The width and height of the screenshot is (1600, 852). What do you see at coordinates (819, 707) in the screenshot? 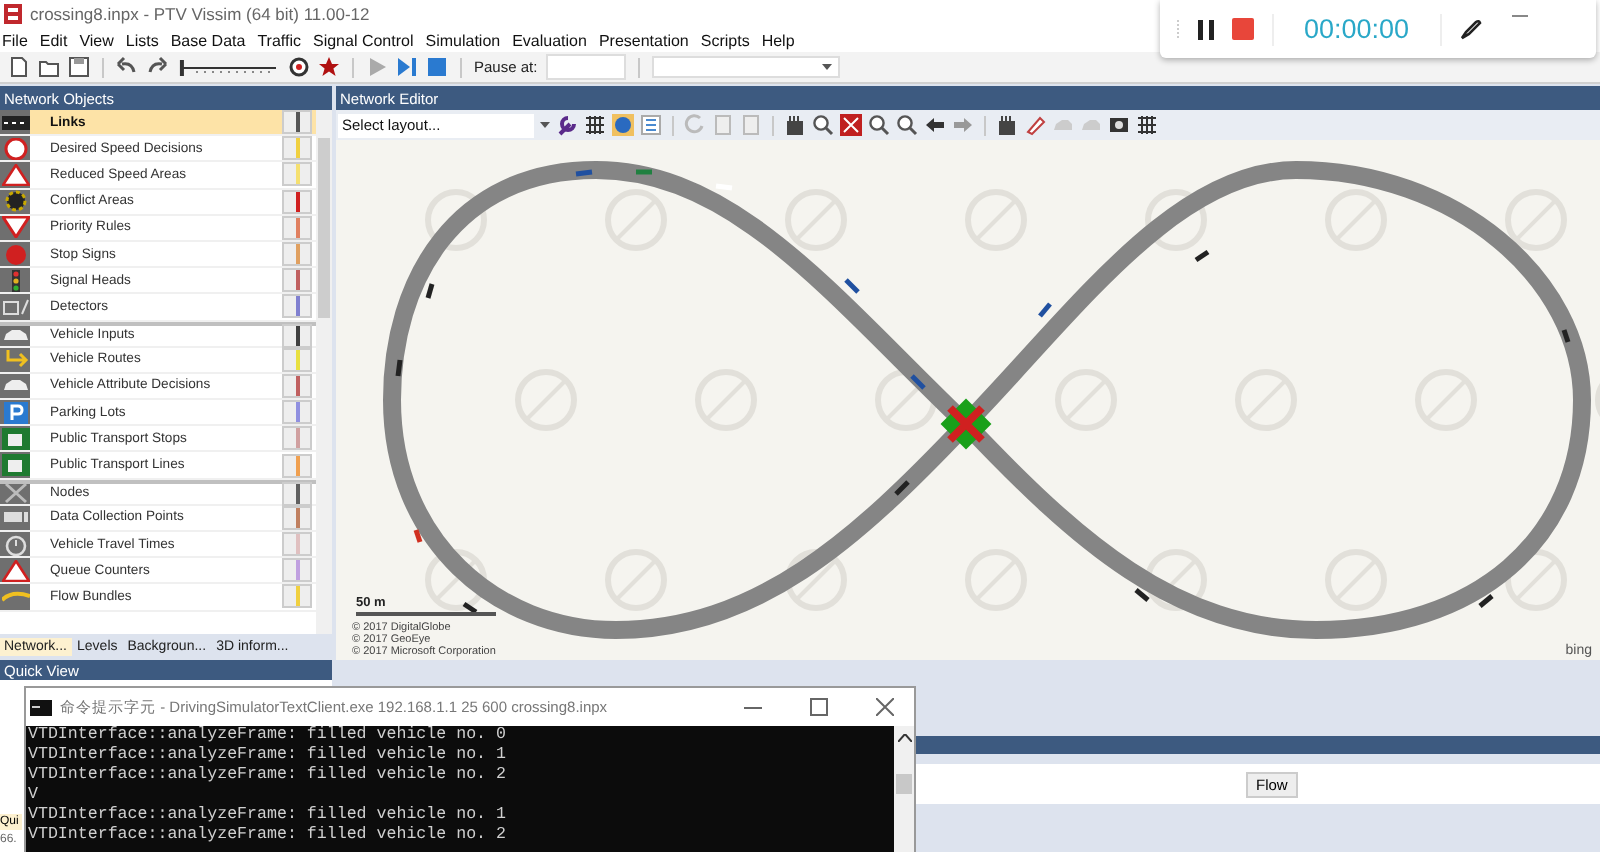
I see `maximize-icon` at bounding box center [819, 707].